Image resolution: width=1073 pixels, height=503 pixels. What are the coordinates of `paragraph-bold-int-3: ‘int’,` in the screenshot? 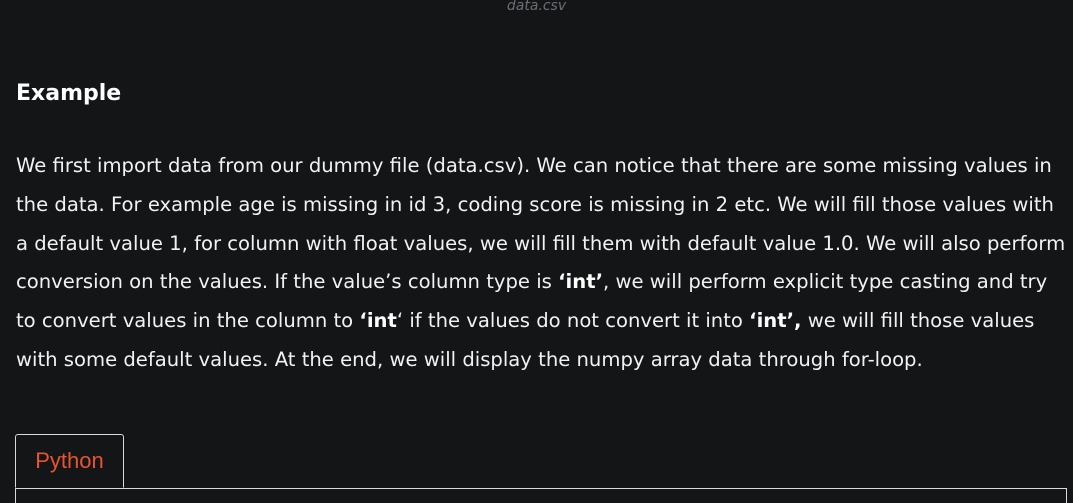 It's located at (775, 321).